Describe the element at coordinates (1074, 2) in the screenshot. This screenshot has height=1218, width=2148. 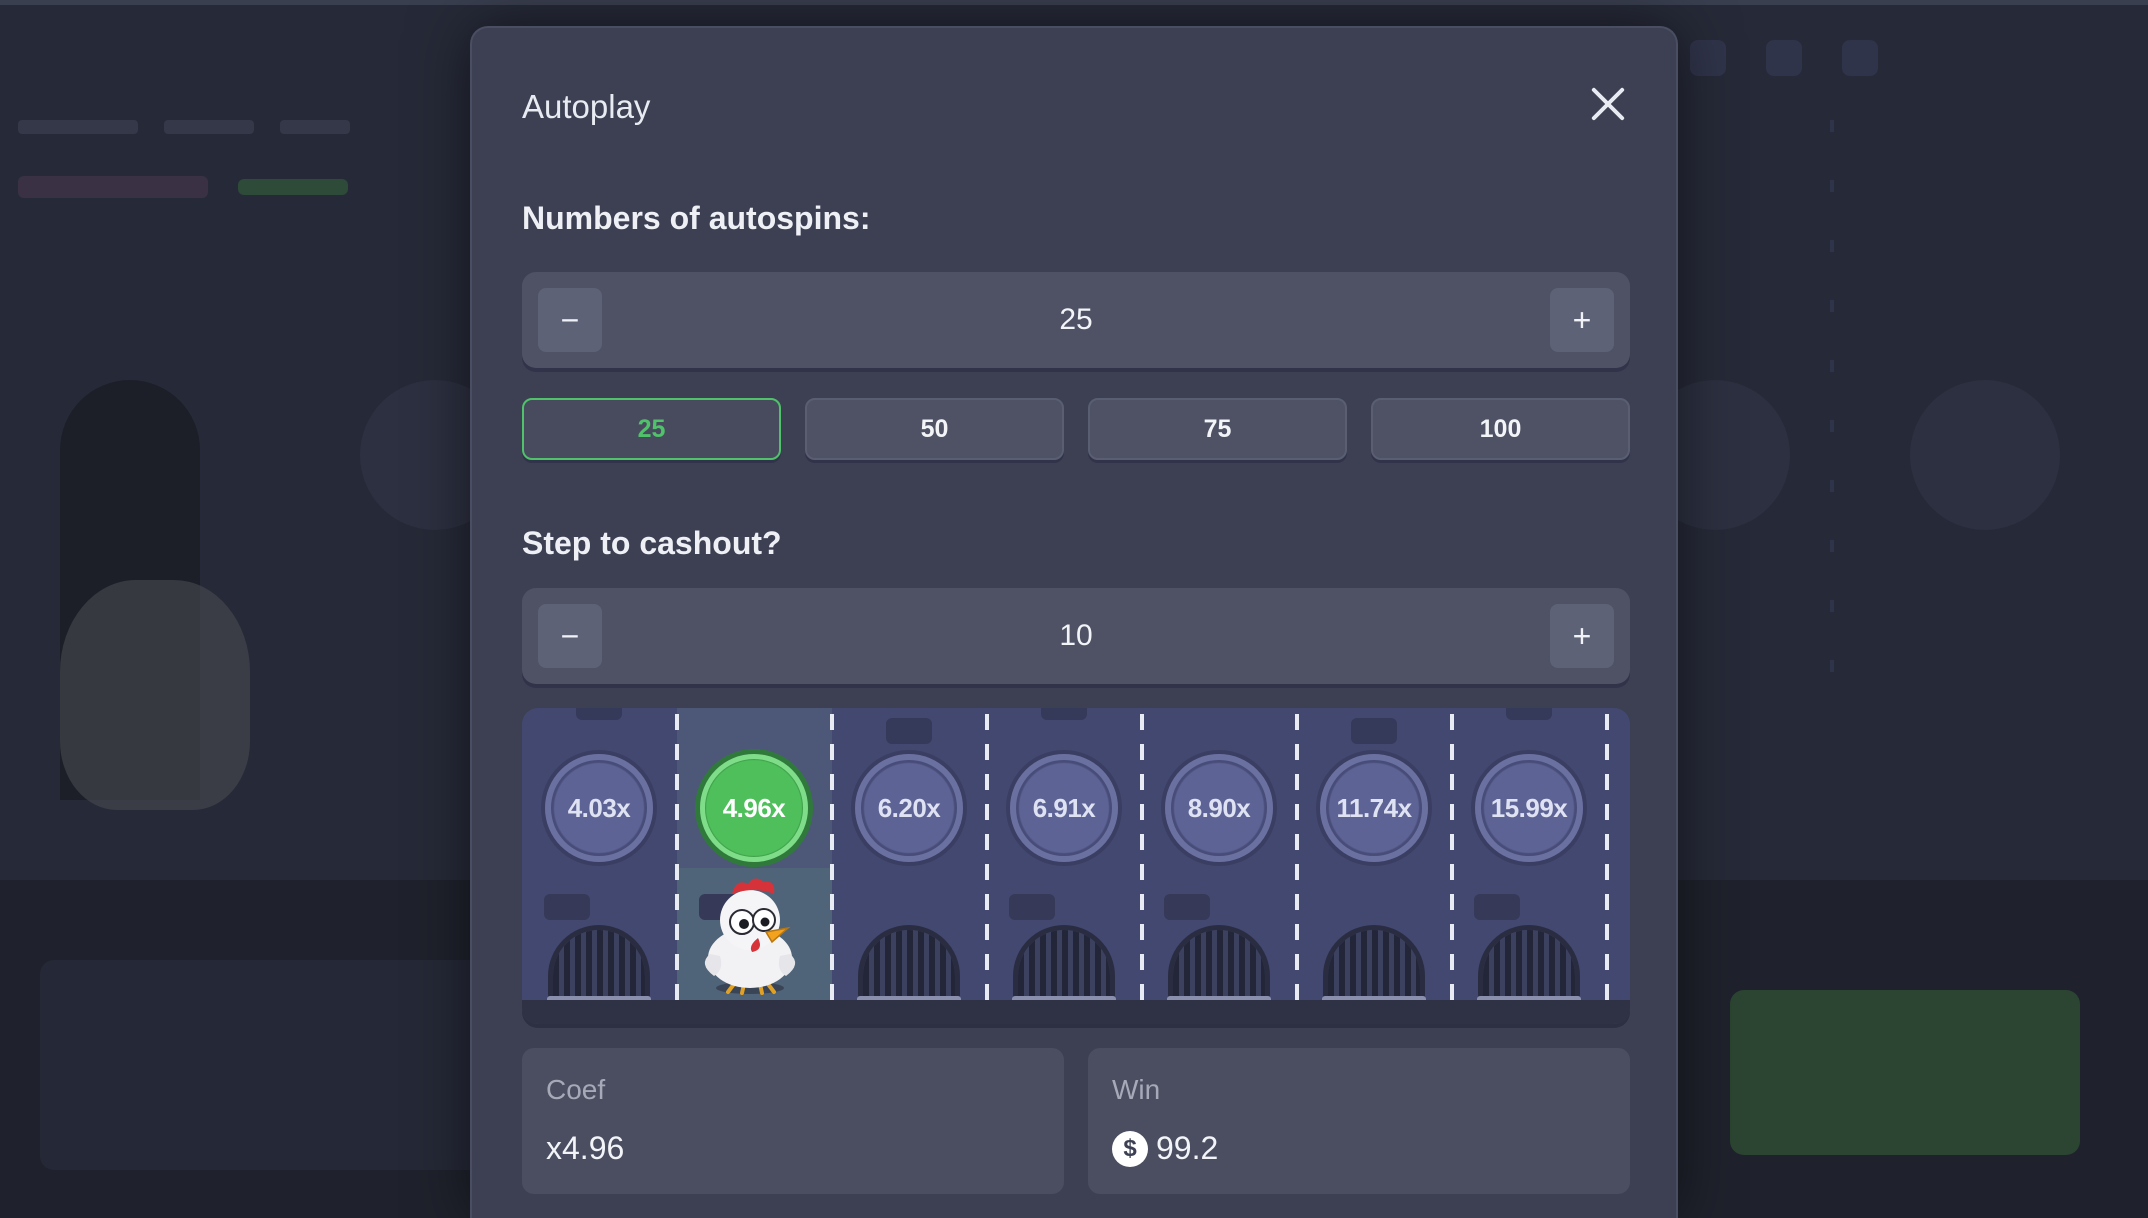
I see `top-divider` at that location.